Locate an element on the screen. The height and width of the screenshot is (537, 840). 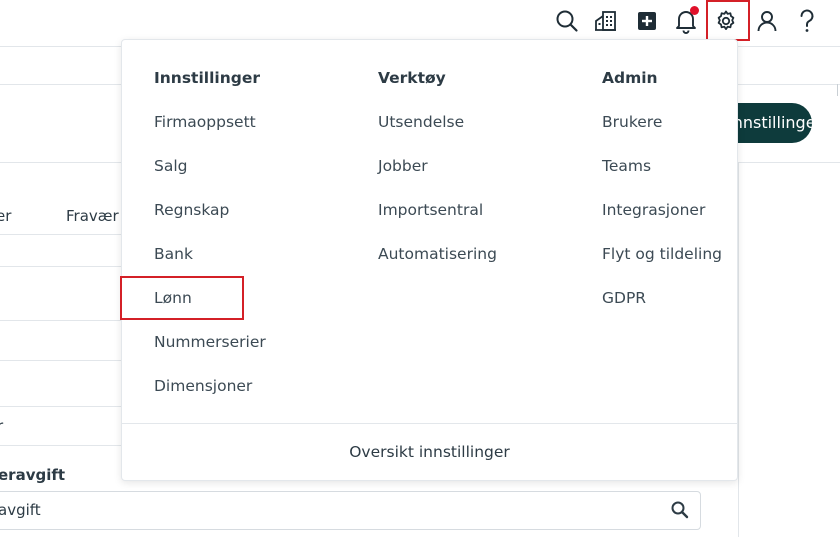
menu-item-flyt-og-tildeling: Flyt og tildeling is located at coordinates (662, 254).